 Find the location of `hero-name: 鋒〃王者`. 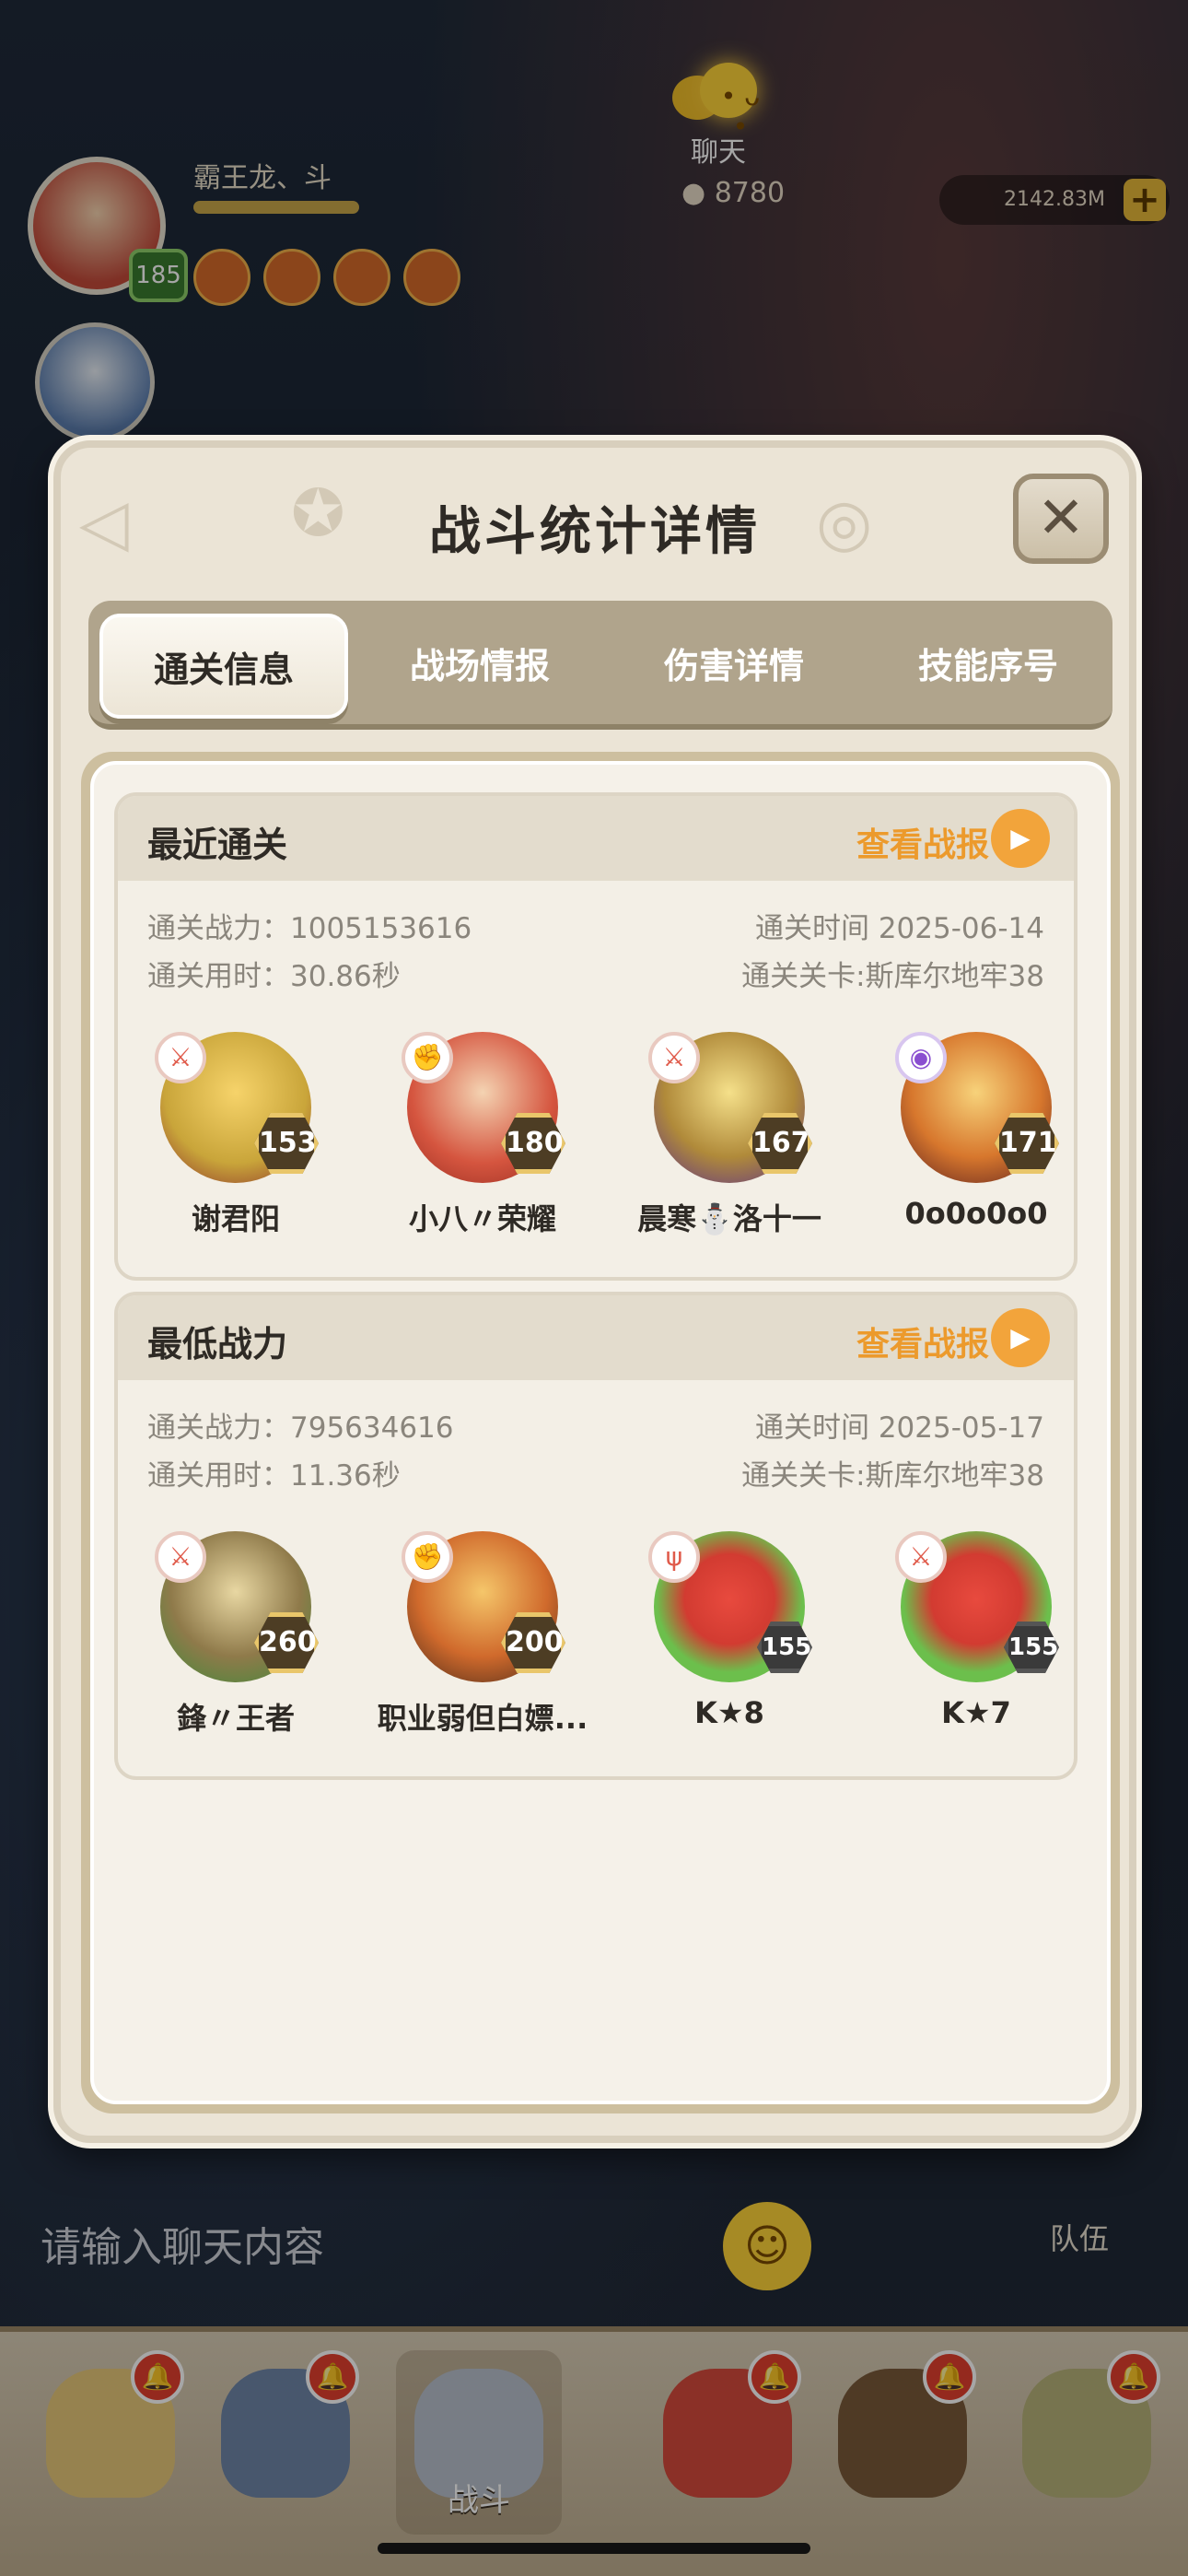

hero-name: 鋒〃王者 is located at coordinates (235, 1718).